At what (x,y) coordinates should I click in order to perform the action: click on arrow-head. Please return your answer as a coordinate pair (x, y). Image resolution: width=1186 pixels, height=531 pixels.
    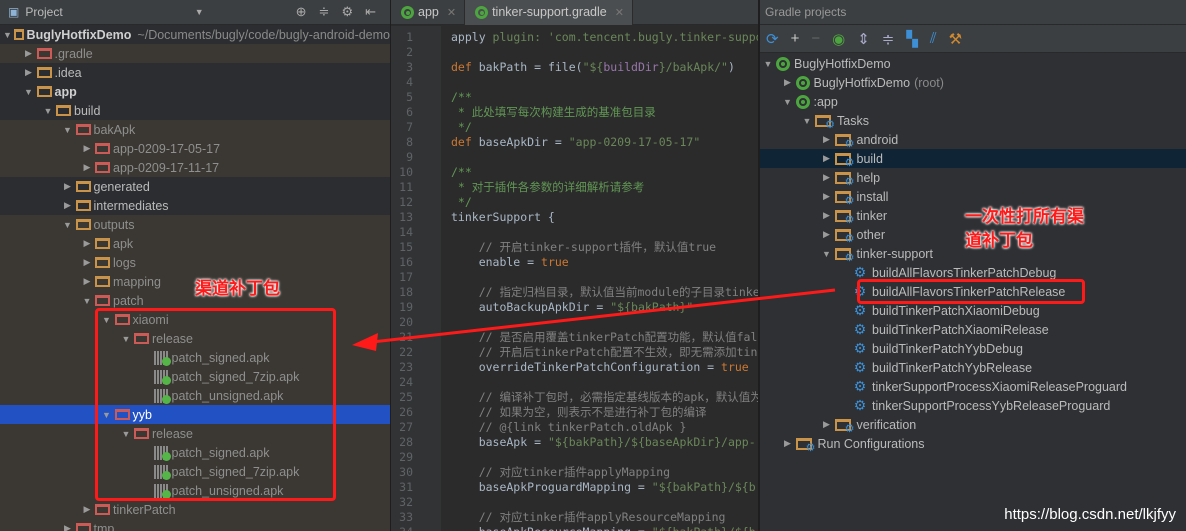
    Looking at the image, I should click on (365, 342).